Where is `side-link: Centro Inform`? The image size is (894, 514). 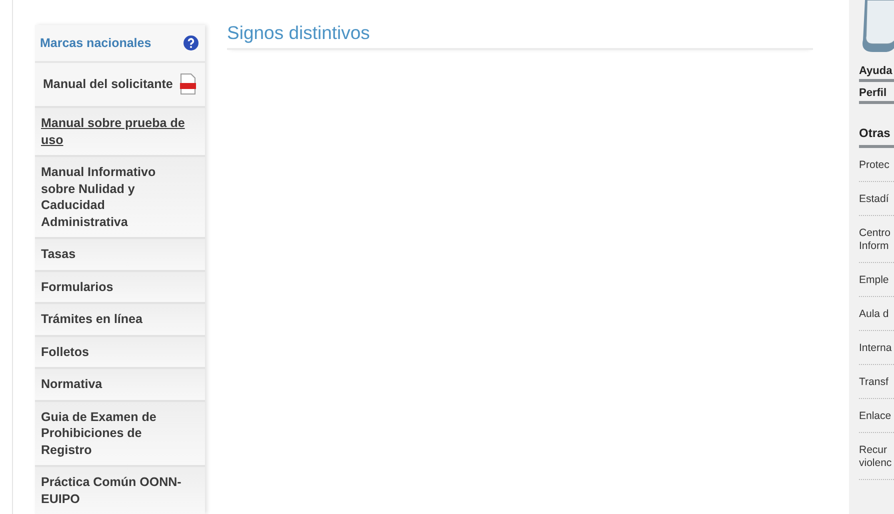 side-link: Centro Inform is located at coordinates (876, 239).